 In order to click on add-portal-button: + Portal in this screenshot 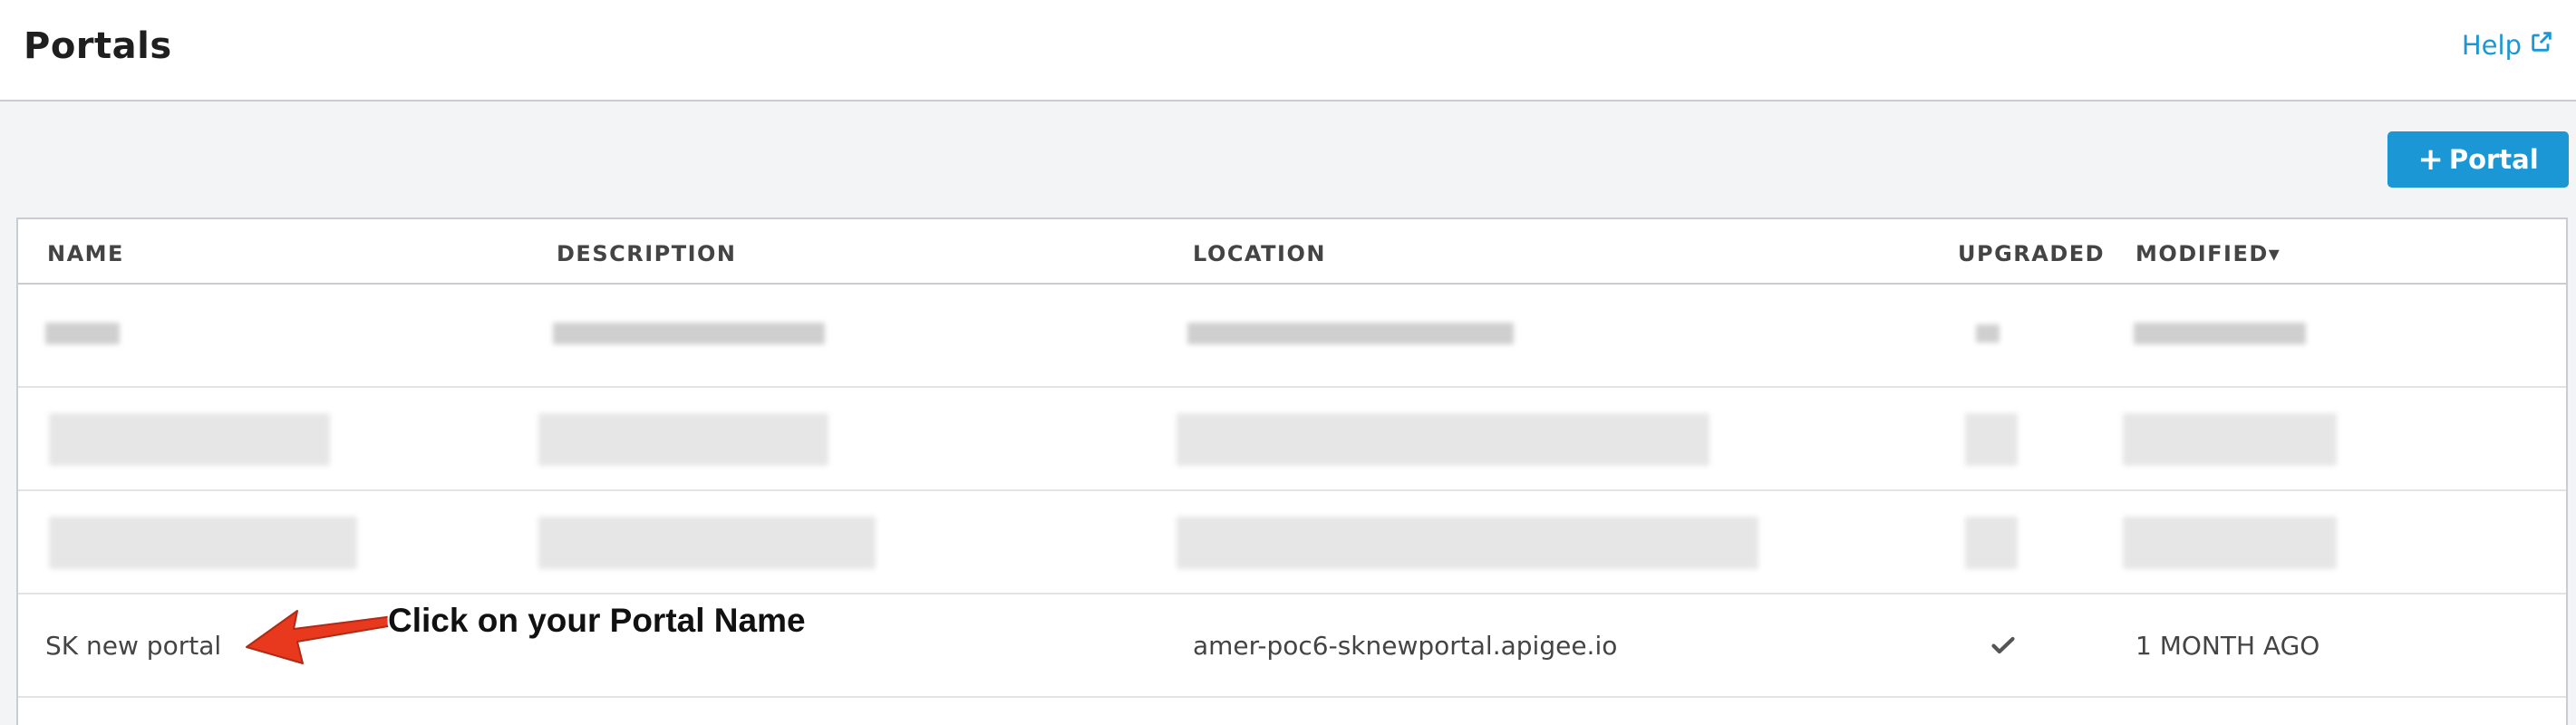, I will do `click(2478, 159)`.